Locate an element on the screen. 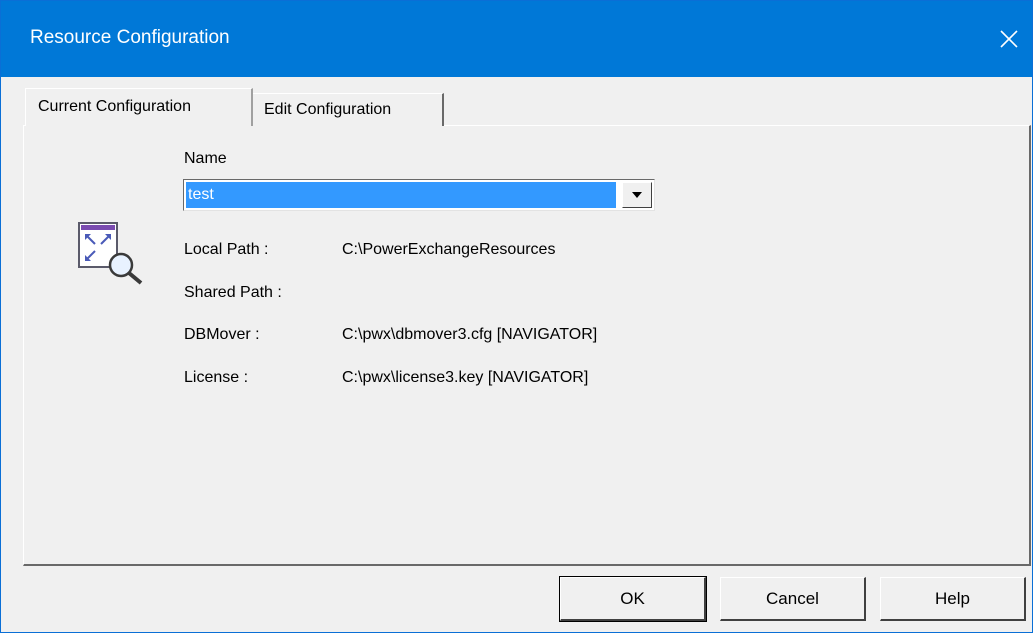 The width and height of the screenshot is (1033, 633). license-label: License : is located at coordinates (216, 377).